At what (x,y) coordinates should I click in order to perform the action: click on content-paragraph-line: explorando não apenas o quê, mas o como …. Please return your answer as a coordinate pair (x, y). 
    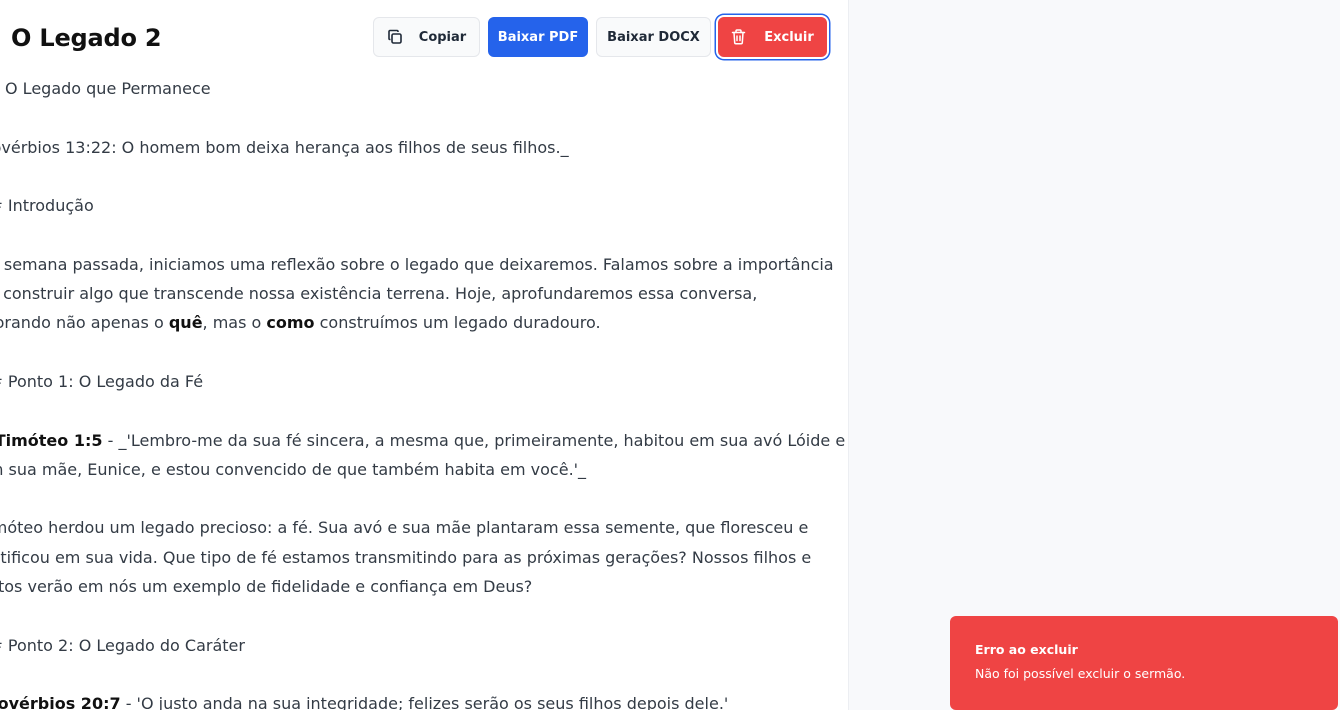
    Looking at the image, I should click on (420, 322).